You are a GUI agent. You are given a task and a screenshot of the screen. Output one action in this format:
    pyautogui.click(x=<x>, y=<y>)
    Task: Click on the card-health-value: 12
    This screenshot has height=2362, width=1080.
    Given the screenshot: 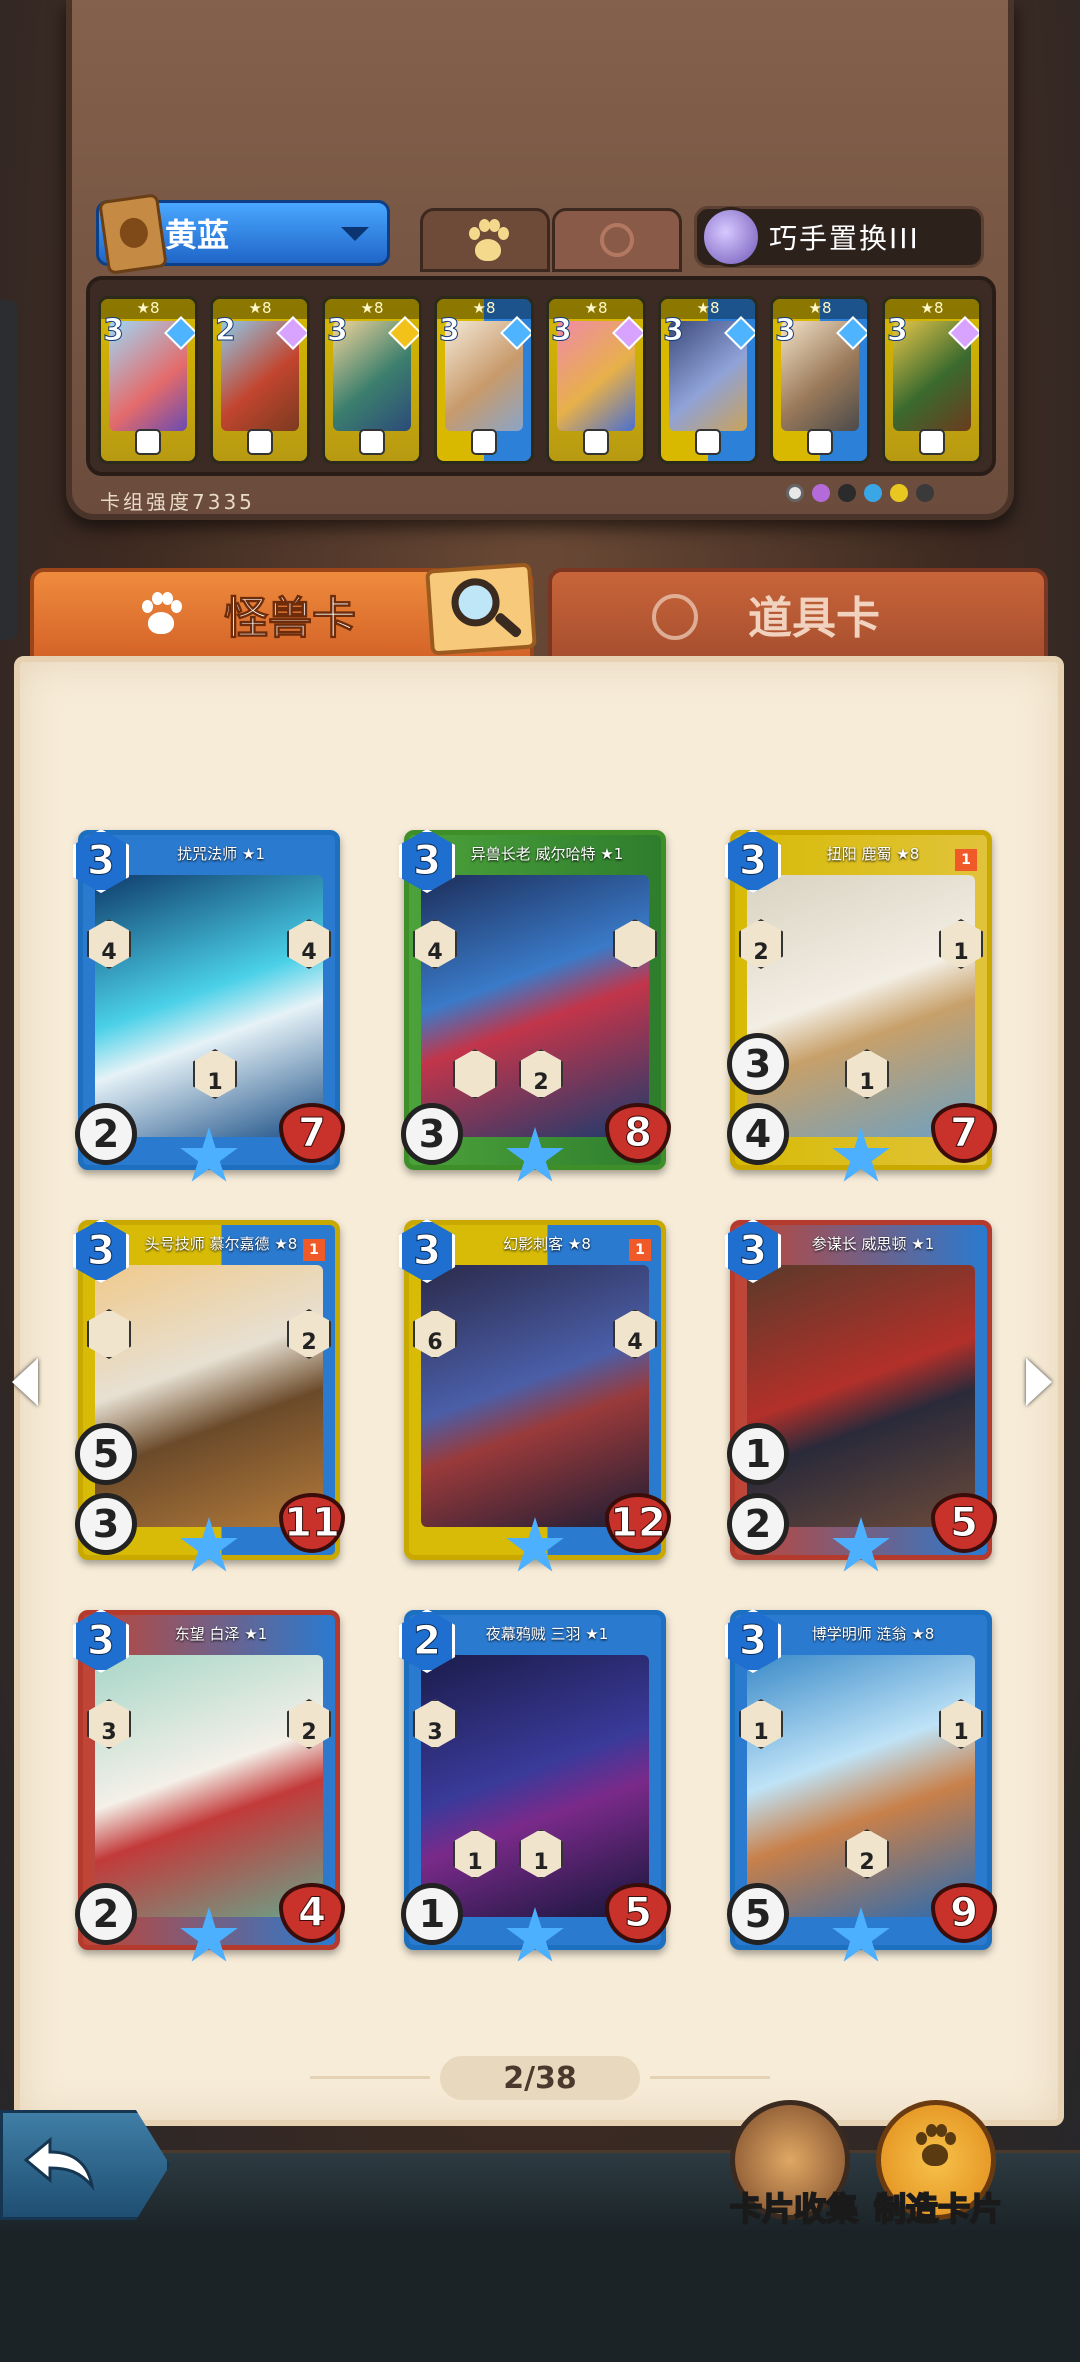 What is the action you would take?
    pyautogui.click(x=638, y=1523)
    